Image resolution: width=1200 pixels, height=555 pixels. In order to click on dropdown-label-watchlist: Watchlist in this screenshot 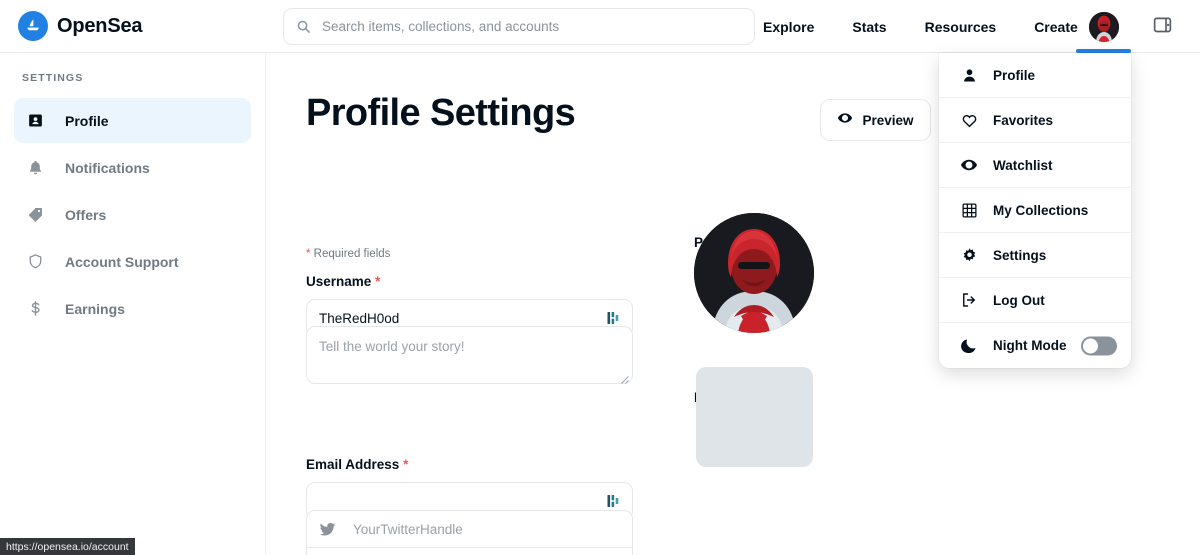, I will do `click(1023, 165)`.